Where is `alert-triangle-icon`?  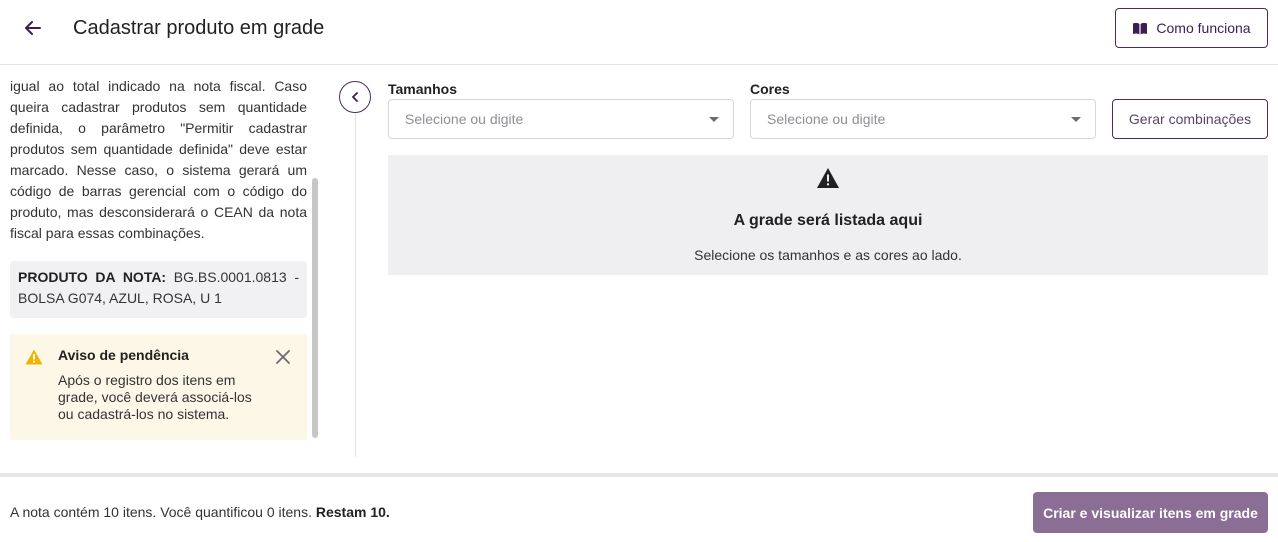
alert-triangle-icon is located at coordinates (828, 178).